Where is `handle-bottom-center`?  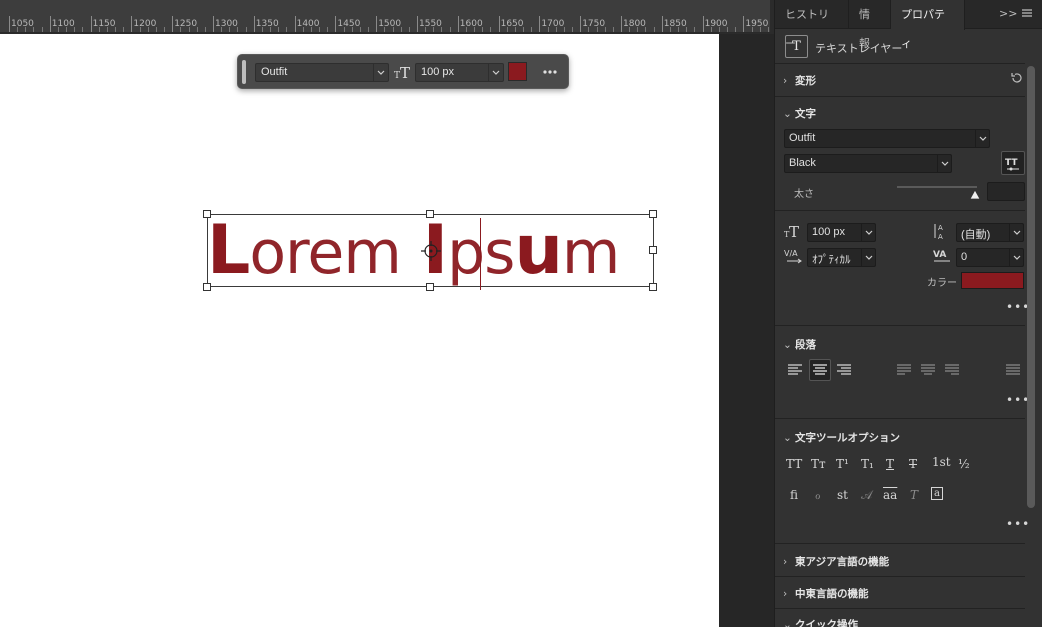 handle-bottom-center is located at coordinates (430, 287).